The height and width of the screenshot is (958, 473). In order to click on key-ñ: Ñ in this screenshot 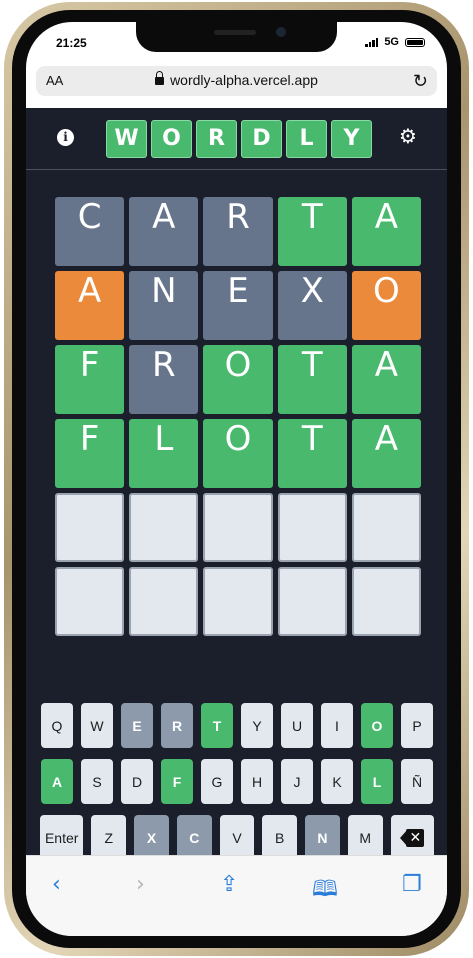, I will do `click(417, 781)`.